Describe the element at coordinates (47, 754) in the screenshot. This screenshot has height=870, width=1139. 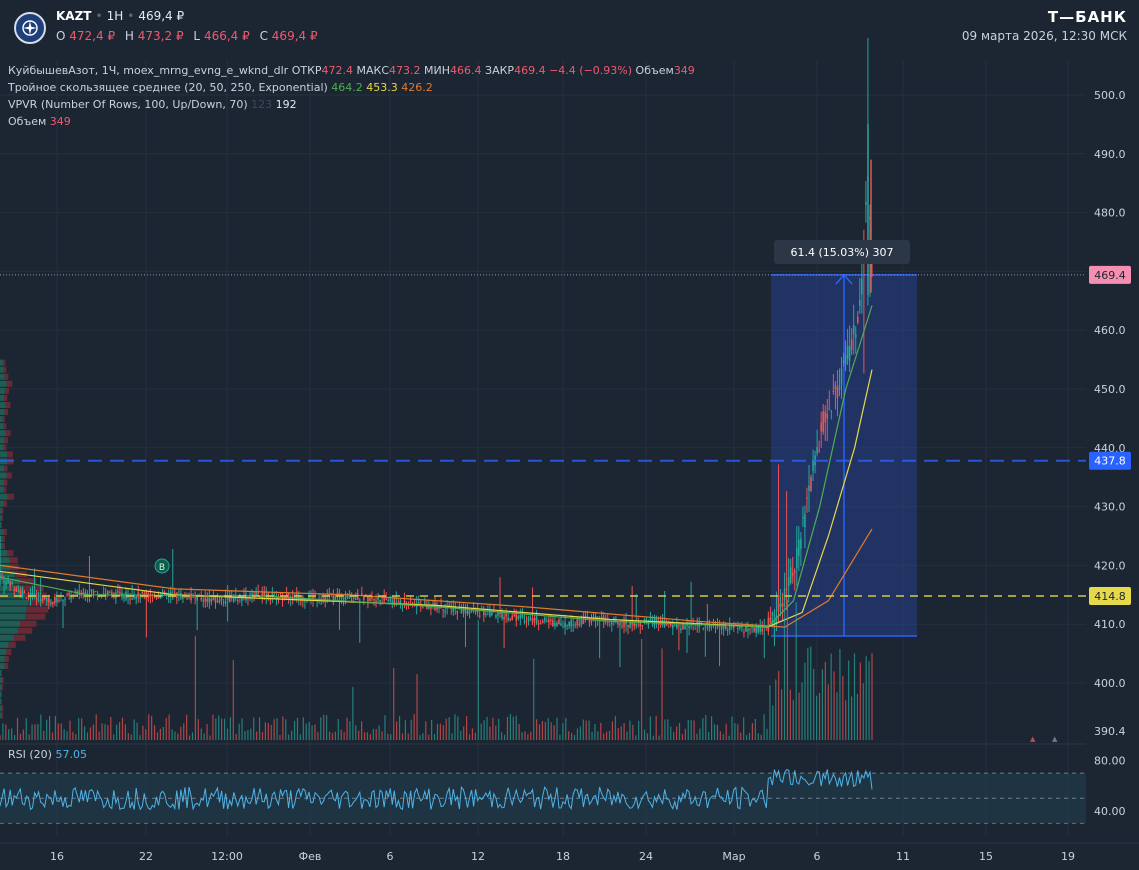
I see `legend-rsi: RSI (20) 57.05` at that location.